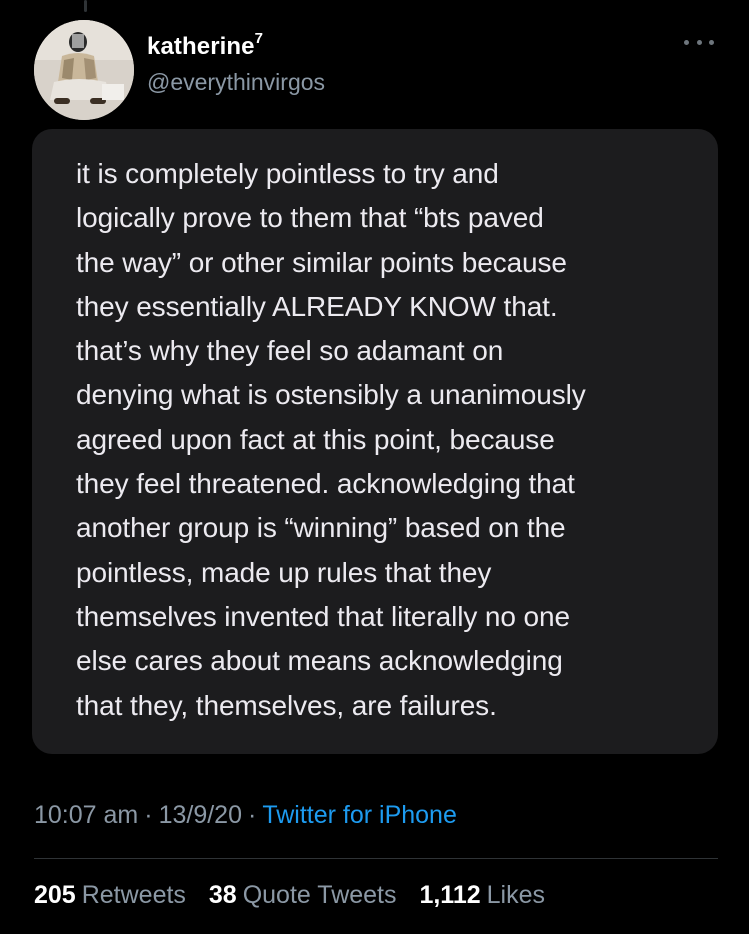 This screenshot has height=934, width=749. I want to click on note-text-line: agreed upon fact at this point, because, so click(315, 439).